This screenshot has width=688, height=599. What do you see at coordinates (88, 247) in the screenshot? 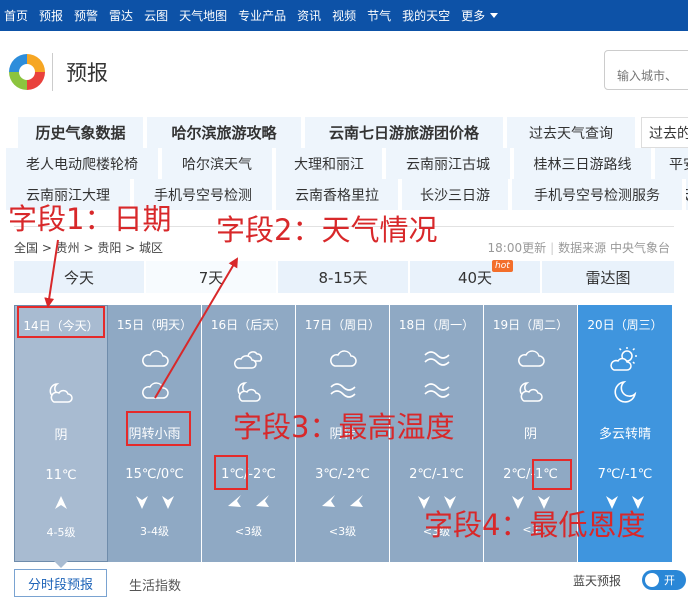
I see `breadcrumb: 全国 > 贵州 > 贵阳 > 城区` at bounding box center [88, 247].